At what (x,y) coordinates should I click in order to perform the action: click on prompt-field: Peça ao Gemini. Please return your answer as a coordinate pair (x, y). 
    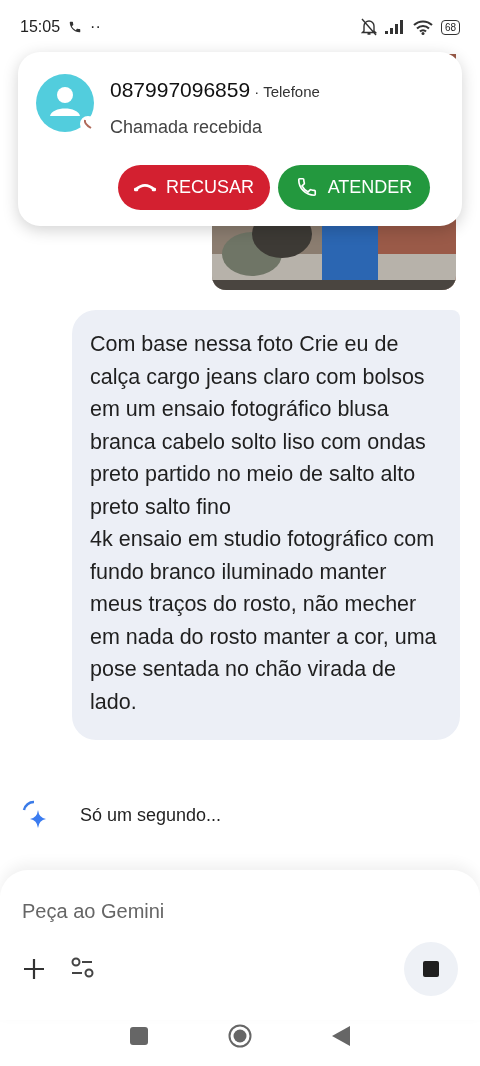
    Looking at the image, I should click on (240, 911).